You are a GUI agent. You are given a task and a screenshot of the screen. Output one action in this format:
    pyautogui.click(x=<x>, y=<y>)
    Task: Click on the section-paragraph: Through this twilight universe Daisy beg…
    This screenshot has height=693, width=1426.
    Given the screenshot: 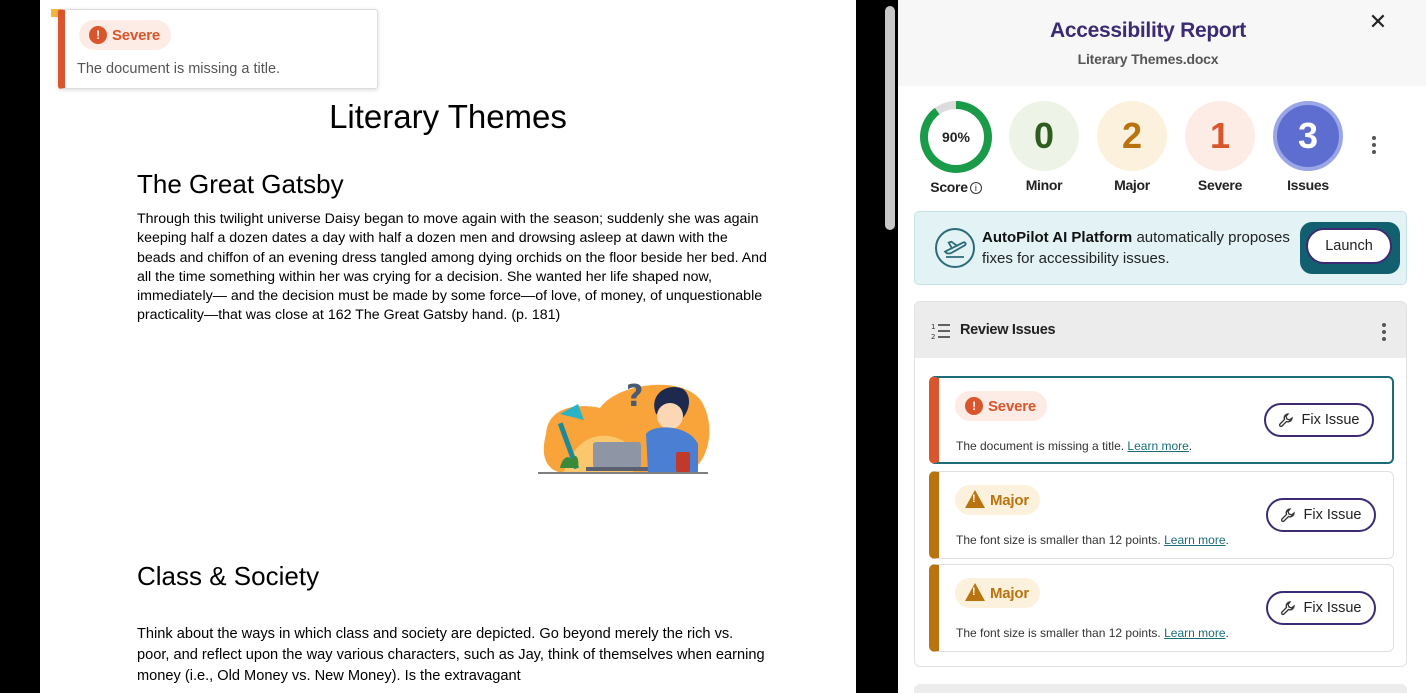 What is the action you would take?
    pyautogui.click(x=452, y=267)
    